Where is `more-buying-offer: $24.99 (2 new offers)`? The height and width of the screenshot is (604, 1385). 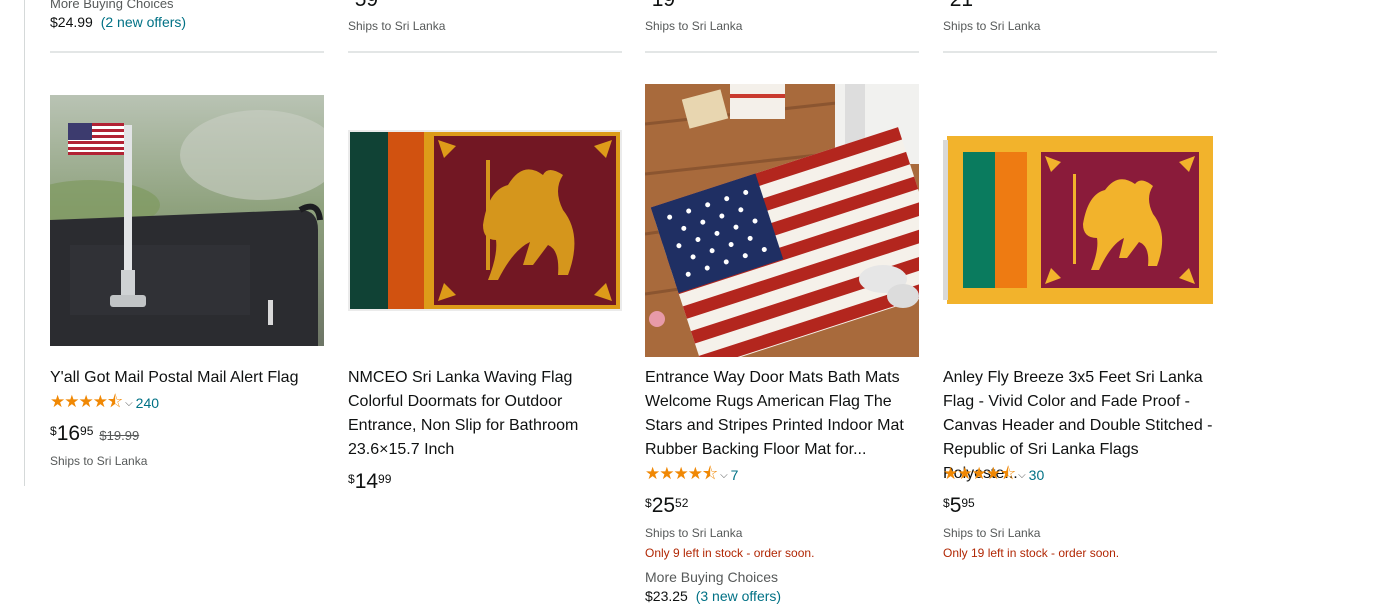 more-buying-offer: $24.99 (2 new offers) is located at coordinates (118, 22).